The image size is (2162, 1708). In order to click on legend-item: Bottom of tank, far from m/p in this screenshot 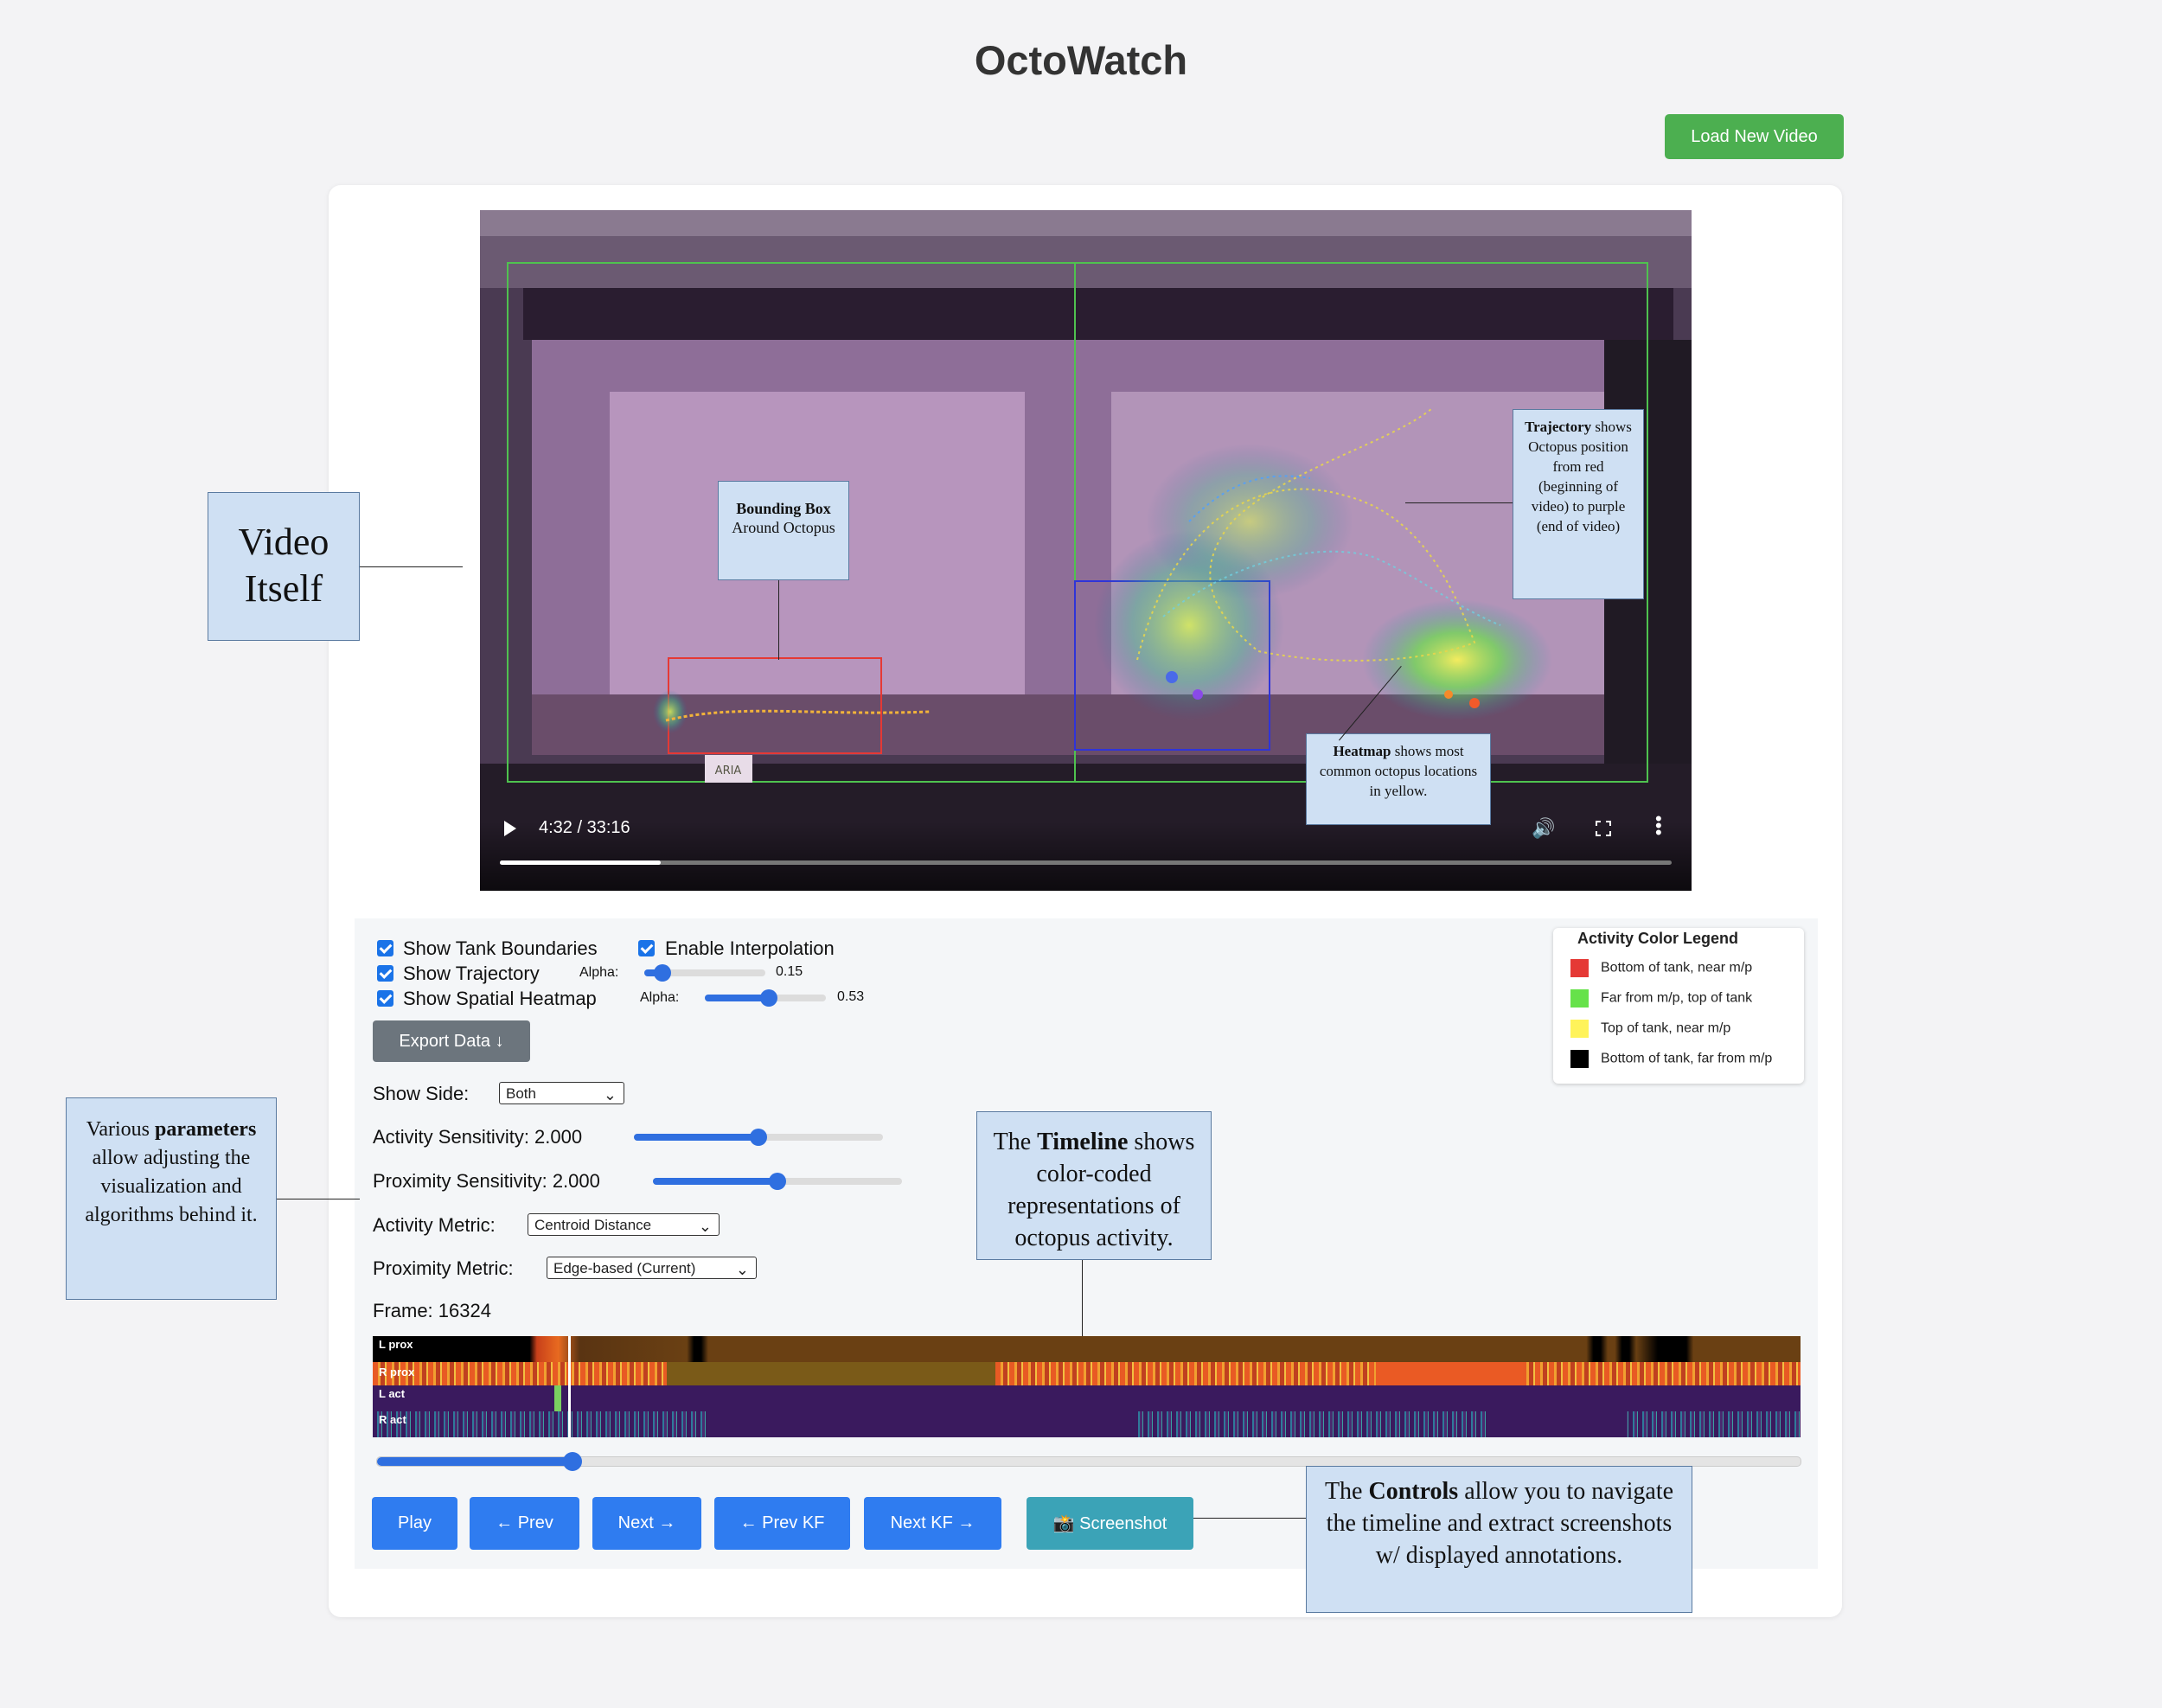, I will do `click(1671, 1059)`.